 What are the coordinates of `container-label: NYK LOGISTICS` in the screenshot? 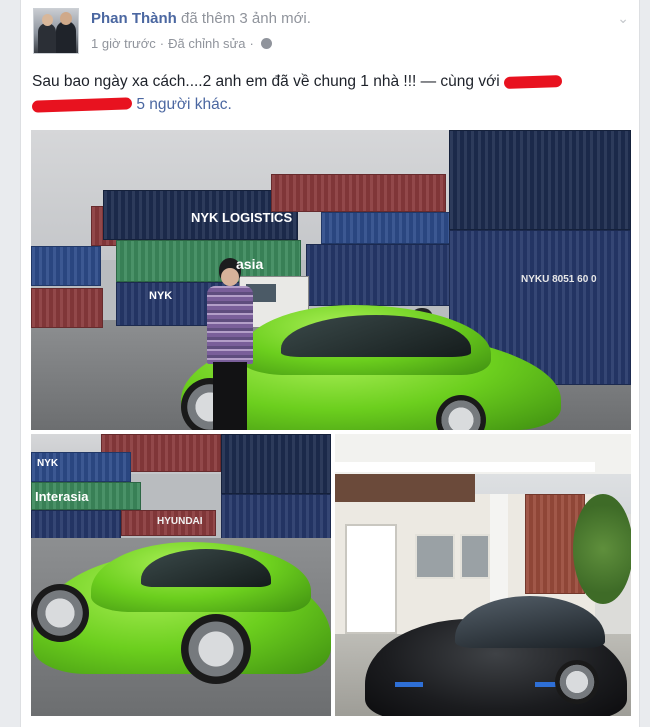 It's located at (242, 217).